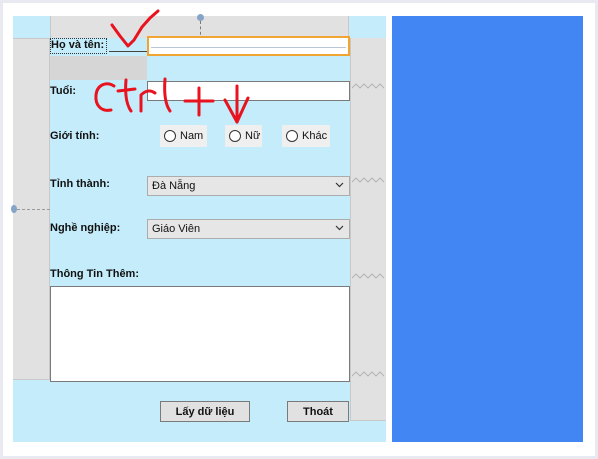 This screenshot has width=598, height=459. I want to click on thong-tin-them-label: Thông Tin Thêm:, so click(95, 274).